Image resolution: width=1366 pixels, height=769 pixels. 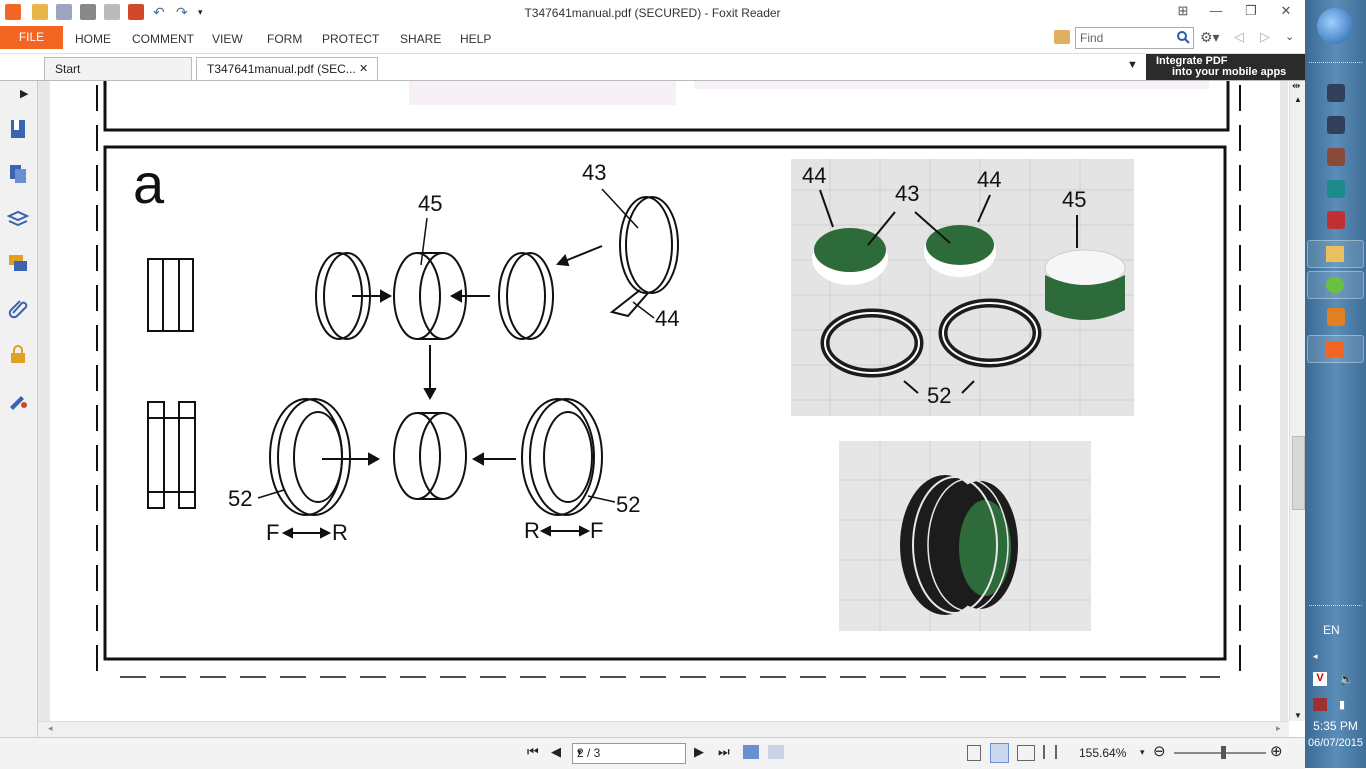 What do you see at coordinates (475, 39) in the screenshot?
I see `tab-help: HELP` at bounding box center [475, 39].